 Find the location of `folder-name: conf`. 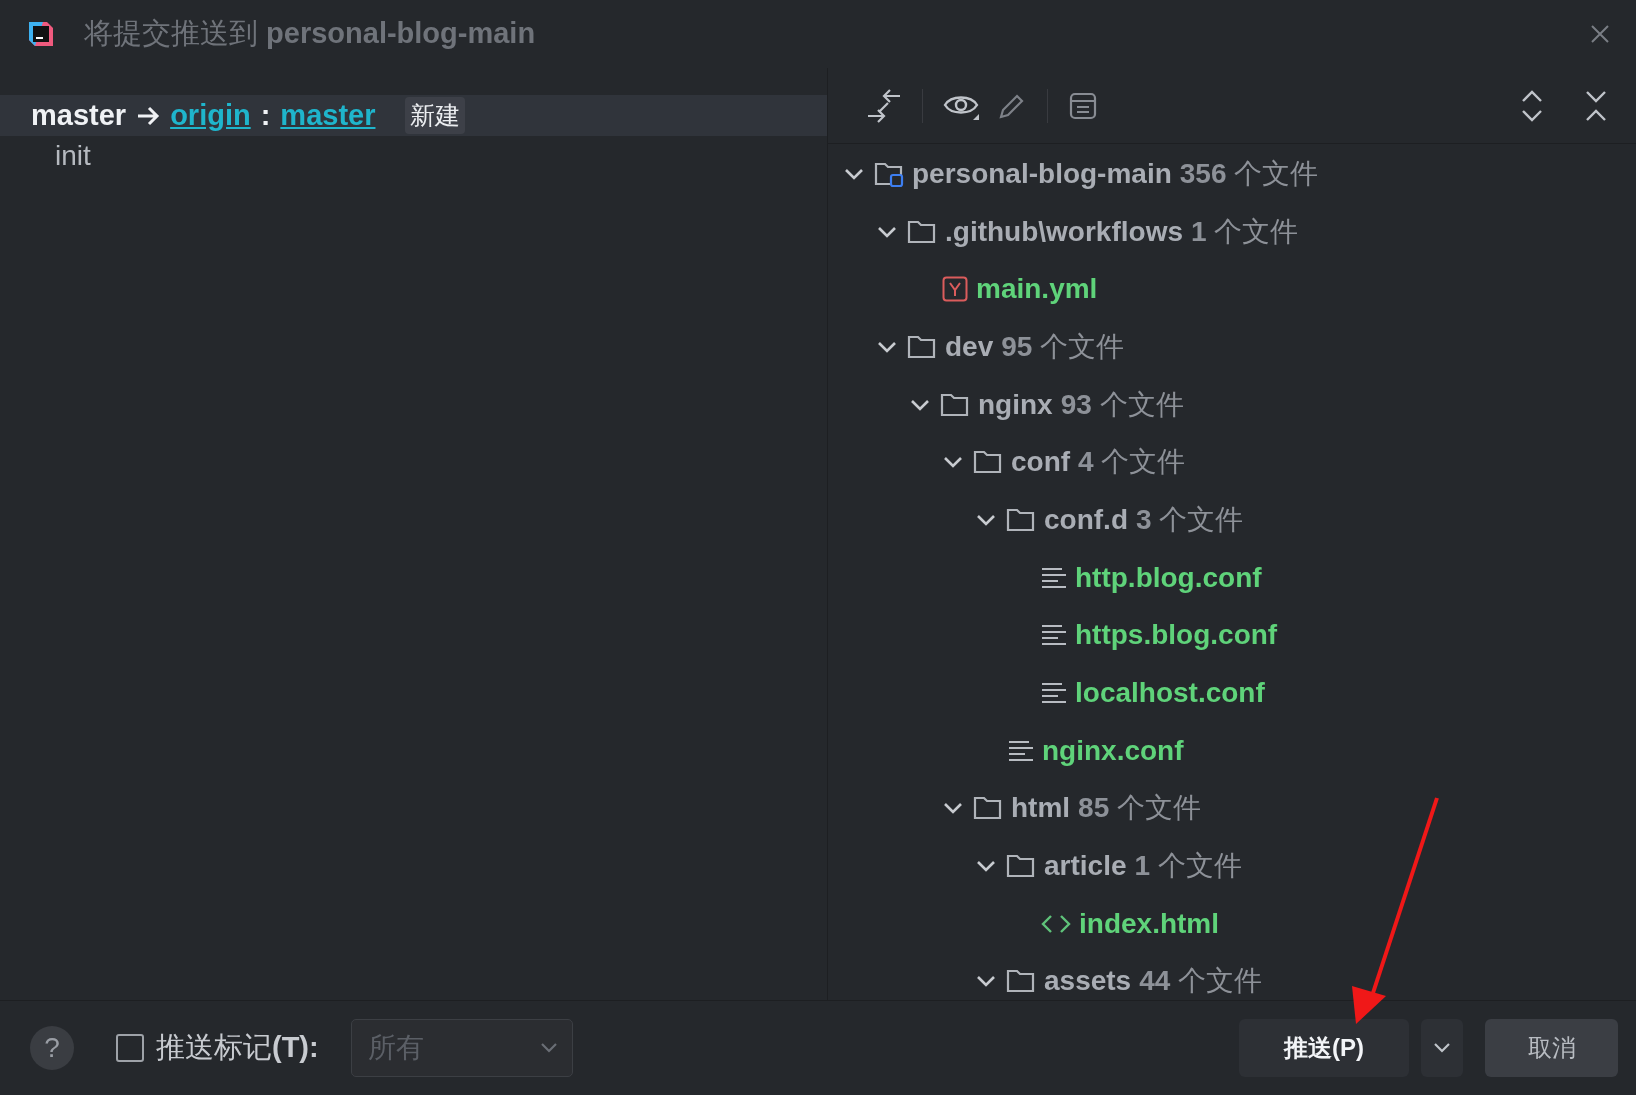

folder-name: conf is located at coordinates (1041, 462).